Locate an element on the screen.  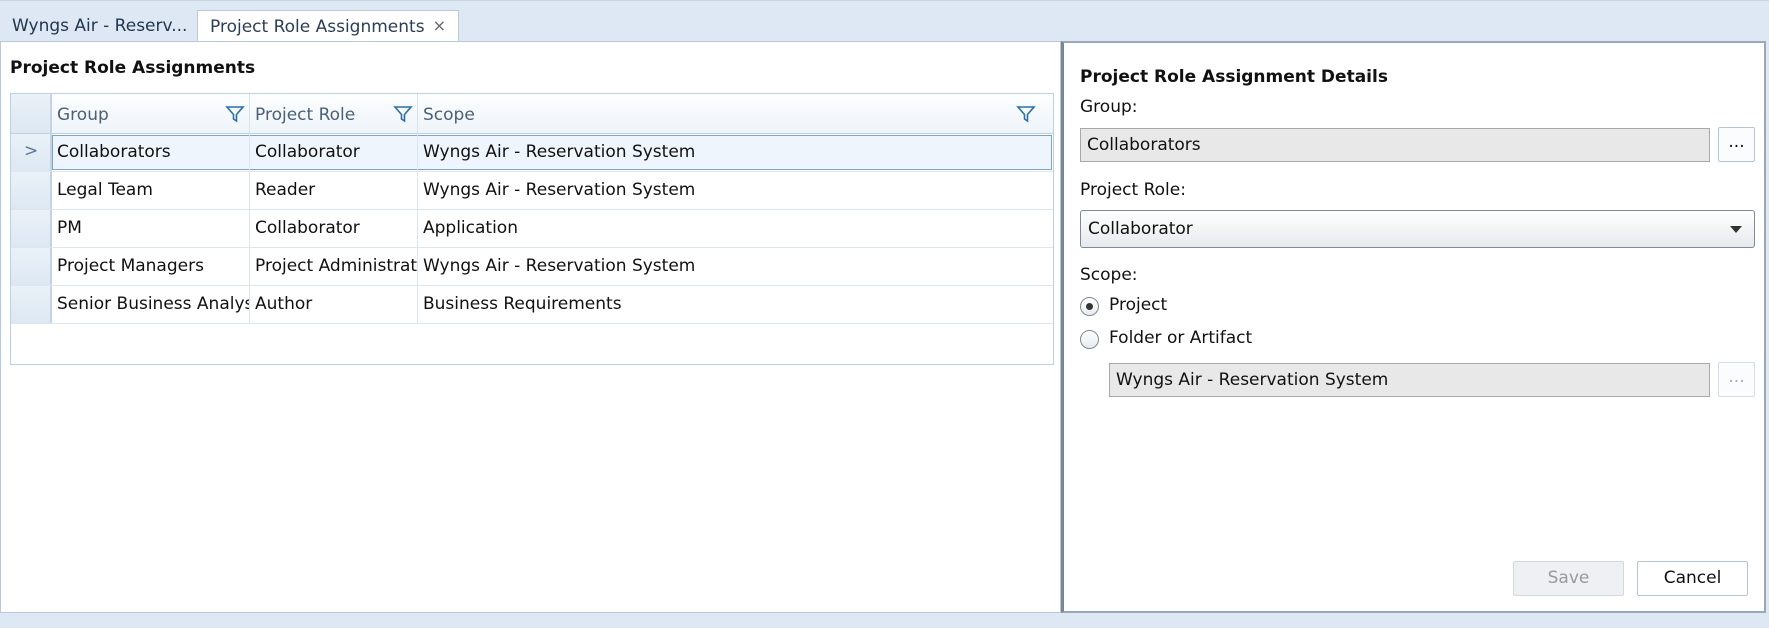
column-header-label: Scope is located at coordinates (449, 115).